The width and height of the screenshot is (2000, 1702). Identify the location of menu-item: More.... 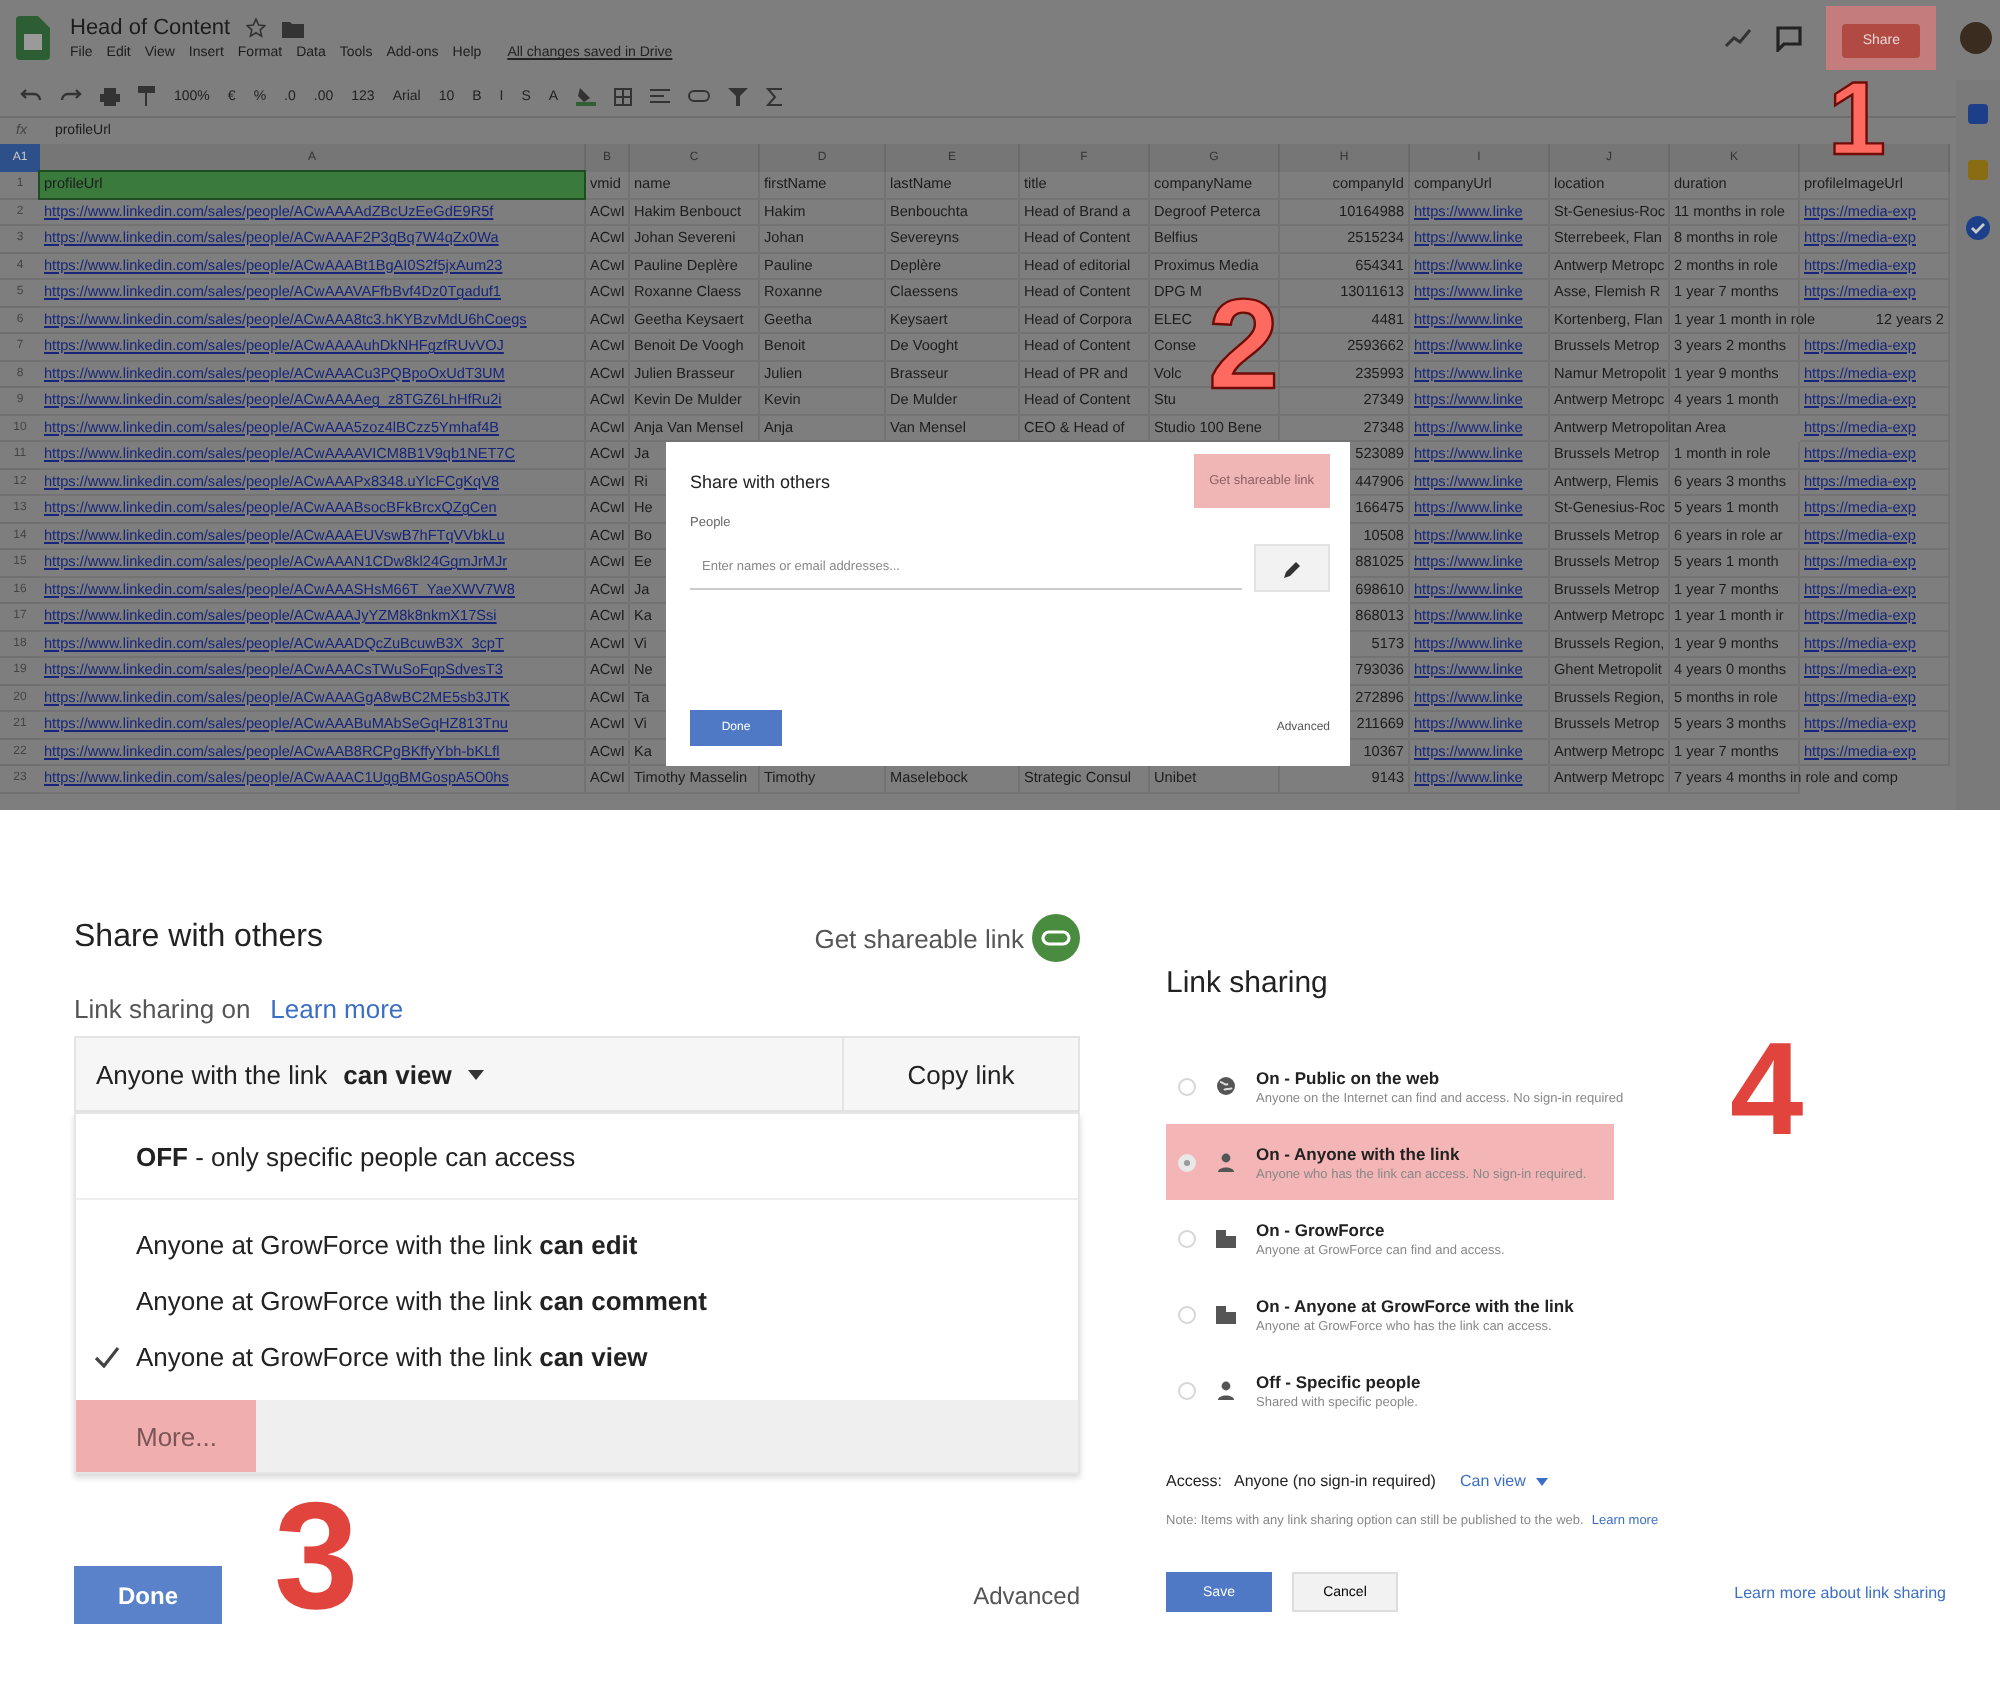
(577, 1436).